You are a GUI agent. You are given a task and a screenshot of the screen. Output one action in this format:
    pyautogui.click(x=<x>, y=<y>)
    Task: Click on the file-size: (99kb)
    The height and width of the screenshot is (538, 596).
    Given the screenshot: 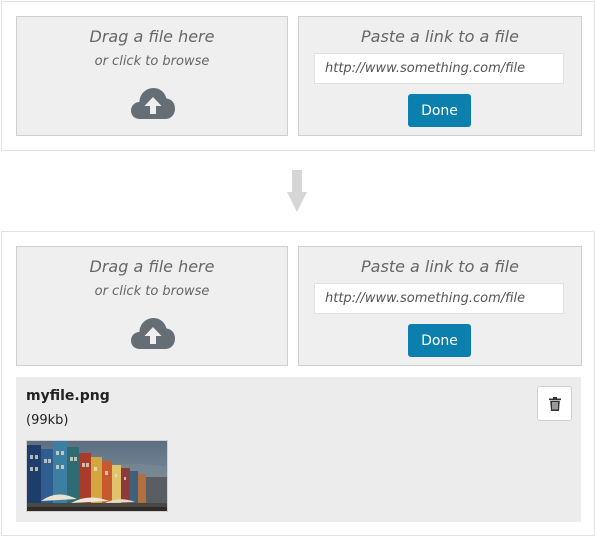 What is the action you would take?
    pyautogui.click(x=47, y=420)
    